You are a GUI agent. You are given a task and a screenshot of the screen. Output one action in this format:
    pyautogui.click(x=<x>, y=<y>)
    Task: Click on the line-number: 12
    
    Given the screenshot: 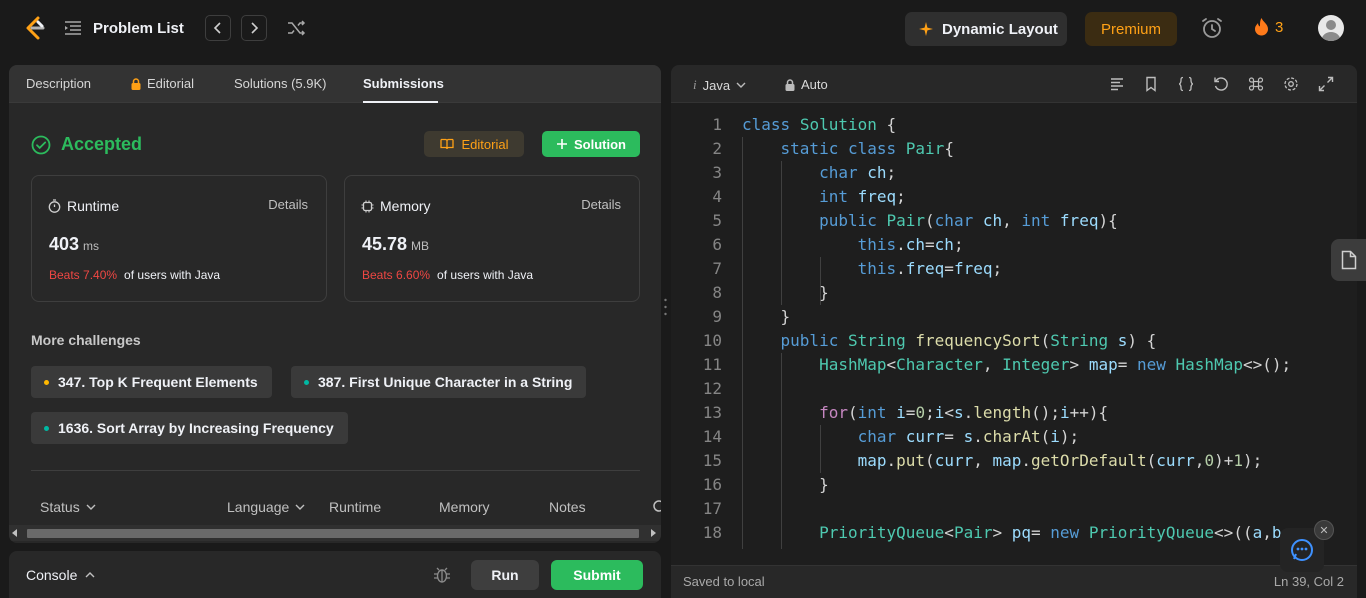 What is the action you would take?
    pyautogui.click(x=712, y=388)
    